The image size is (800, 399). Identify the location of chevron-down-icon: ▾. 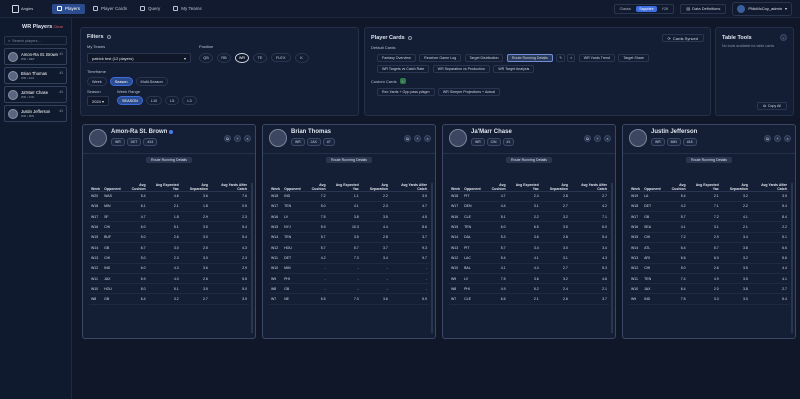
(102, 101).